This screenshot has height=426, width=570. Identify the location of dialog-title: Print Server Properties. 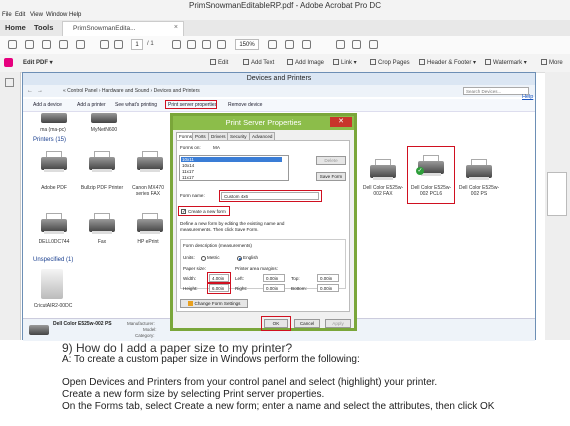
(263, 122).